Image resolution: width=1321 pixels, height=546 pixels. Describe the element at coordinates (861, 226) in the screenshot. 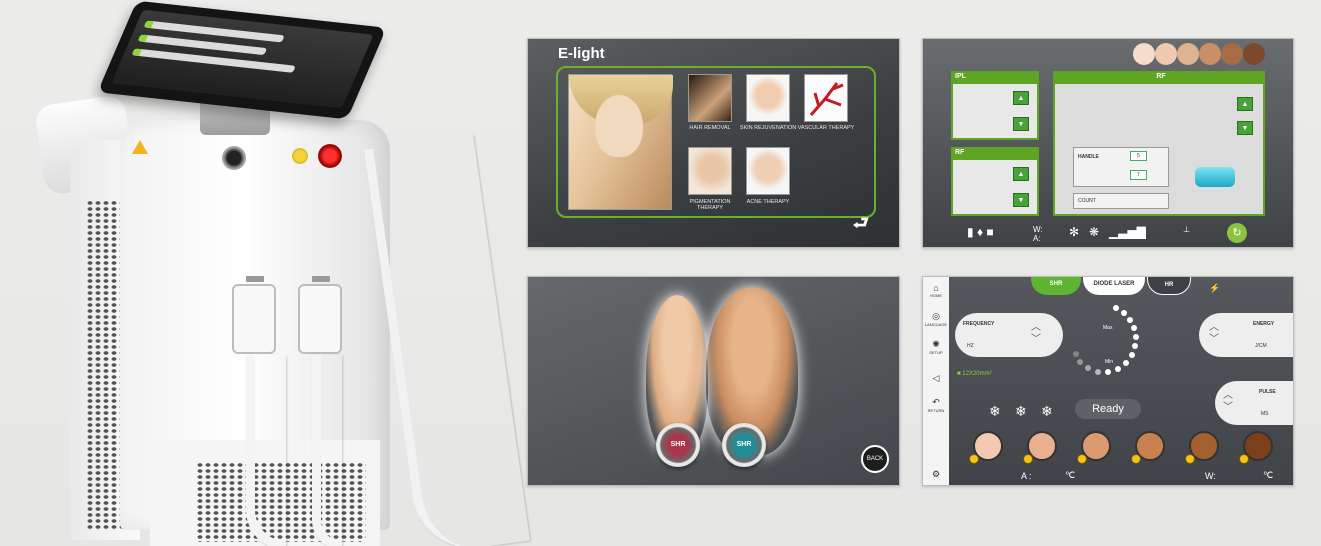

I see `return-arrow-icon: ⮐` at that location.